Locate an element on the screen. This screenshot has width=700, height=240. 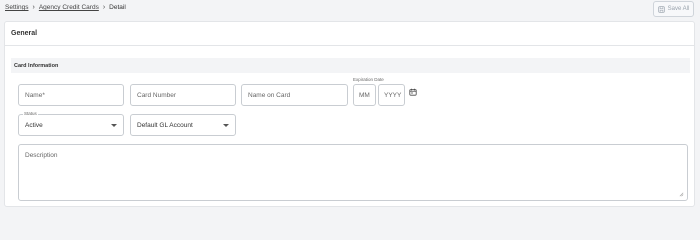
card-number-field: Card Number is located at coordinates (183, 95).